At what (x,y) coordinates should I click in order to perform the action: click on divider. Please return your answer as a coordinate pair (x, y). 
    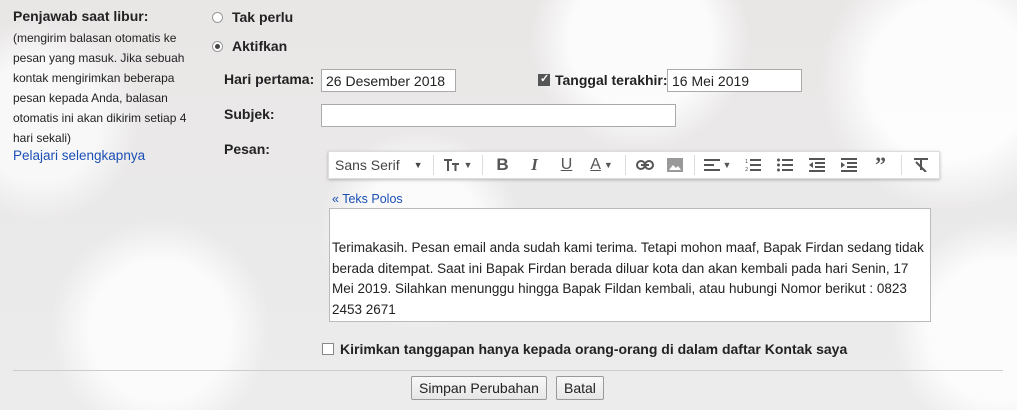
    Looking at the image, I should click on (508, 370).